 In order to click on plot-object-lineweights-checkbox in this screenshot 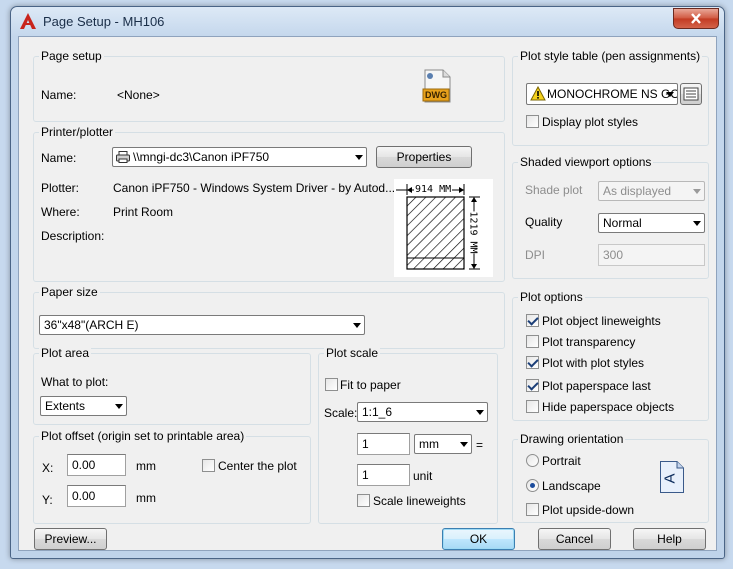, I will do `click(532, 320)`.